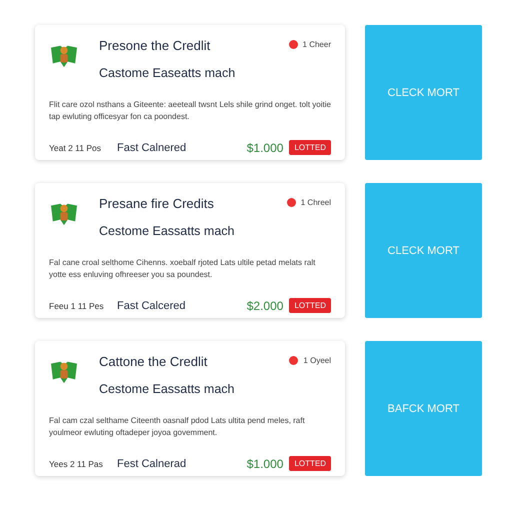 This screenshot has width=512, height=512. Describe the element at coordinates (315, 202) in the screenshot. I see `cheer-count: 1 Chreel` at that location.